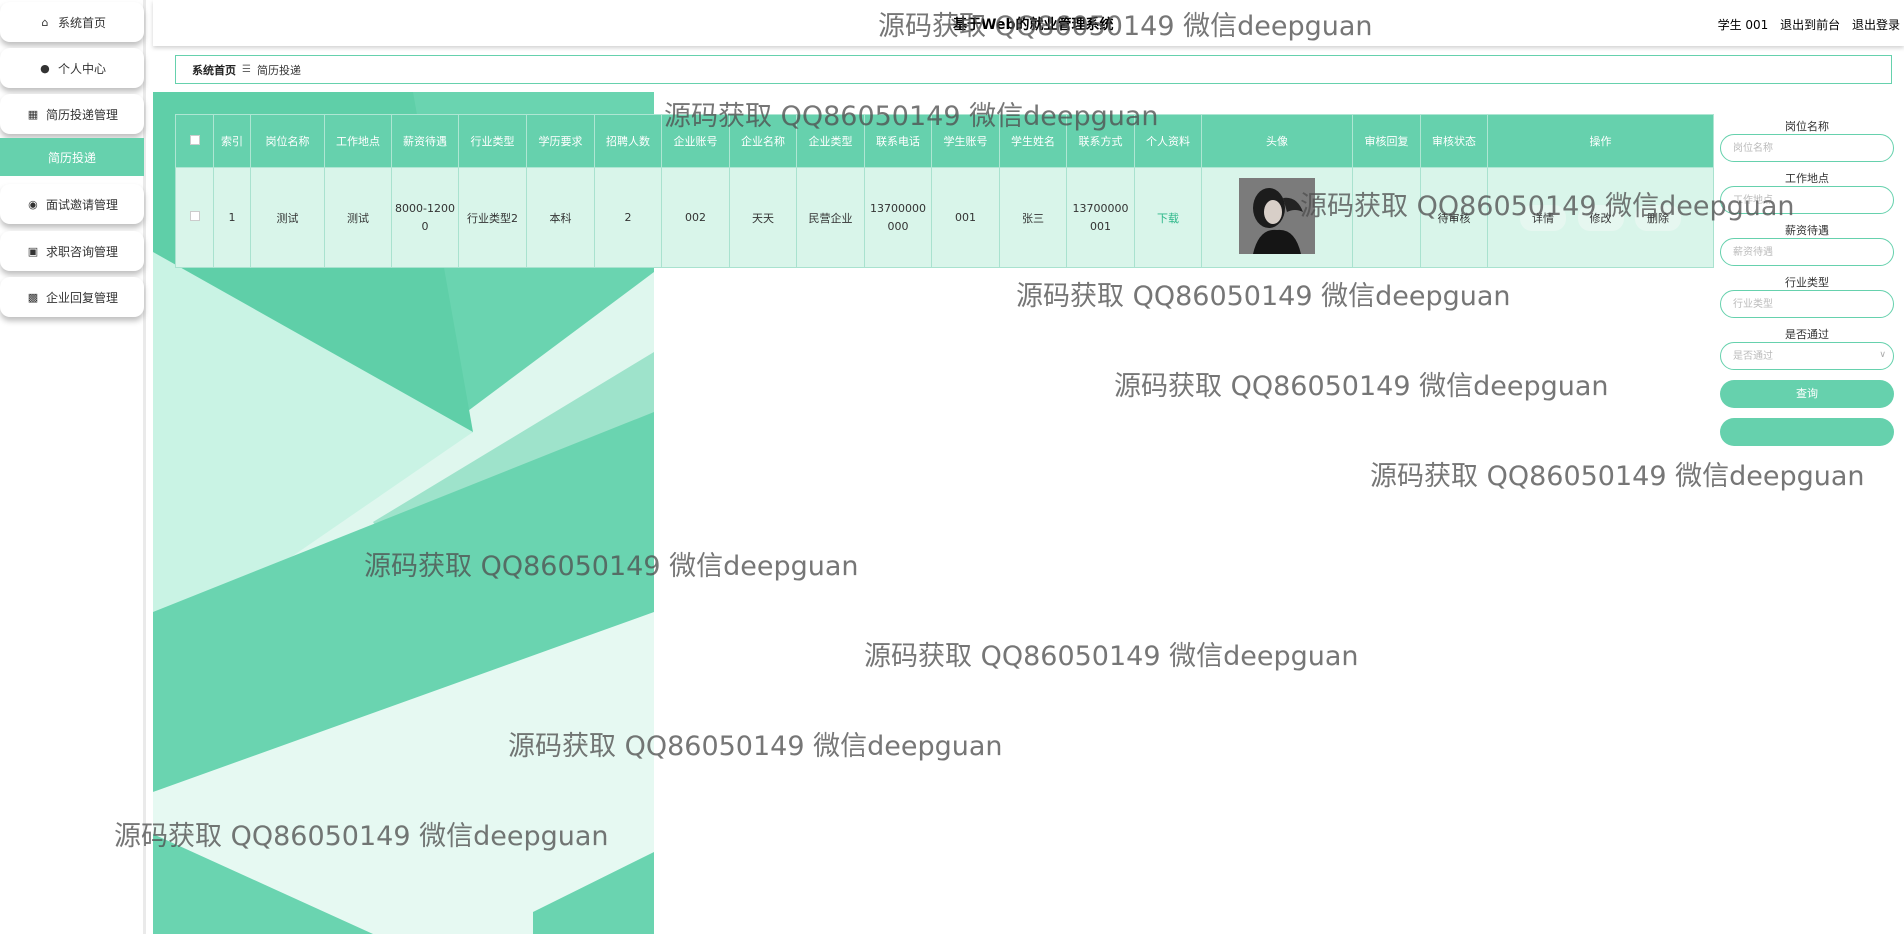 This screenshot has width=1904, height=934. Describe the element at coordinates (1277, 141) in the screenshot. I see `column-header: 头像` at that location.